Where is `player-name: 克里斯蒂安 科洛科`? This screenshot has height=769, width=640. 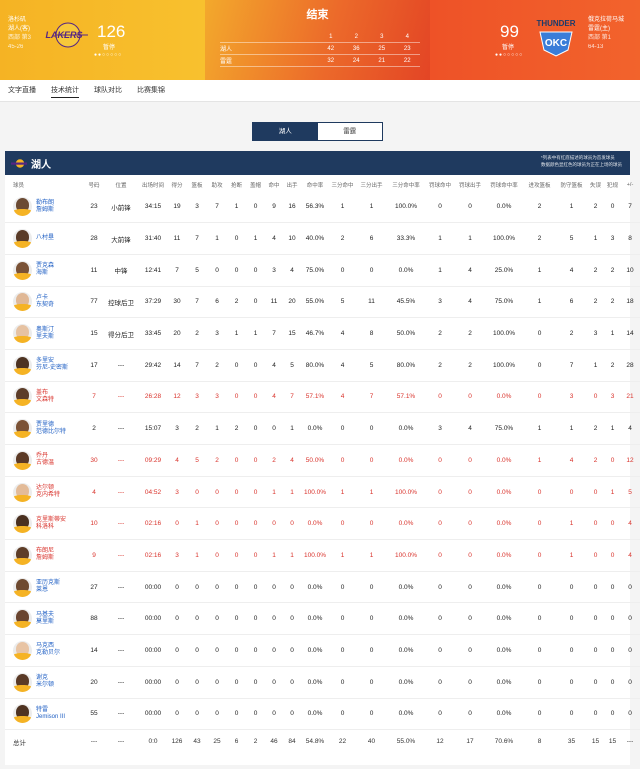 player-name: 克里斯蒂安 科洛科 is located at coordinates (60, 524).